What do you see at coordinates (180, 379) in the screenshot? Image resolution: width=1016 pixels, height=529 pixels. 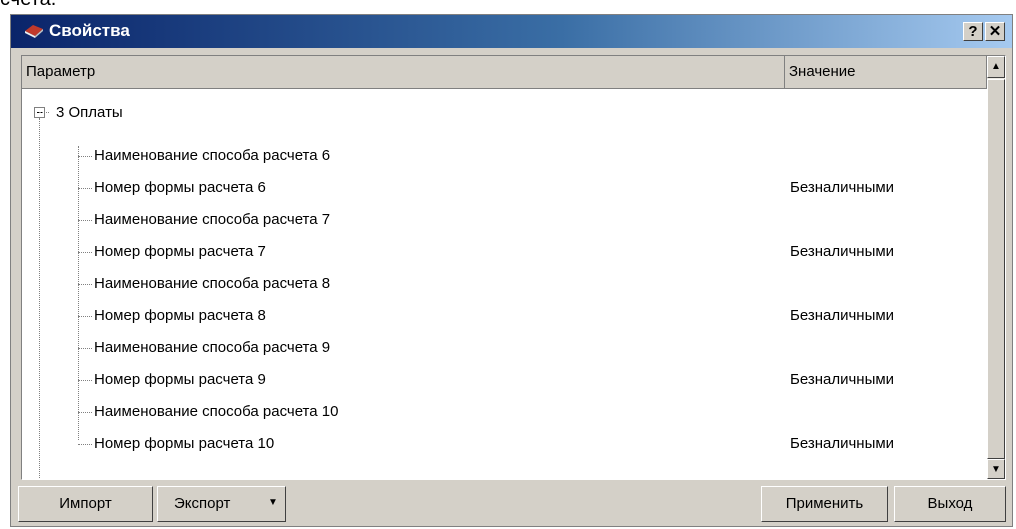 I see `param-name: Номер формы расчета 9` at bounding box center [180, 379].